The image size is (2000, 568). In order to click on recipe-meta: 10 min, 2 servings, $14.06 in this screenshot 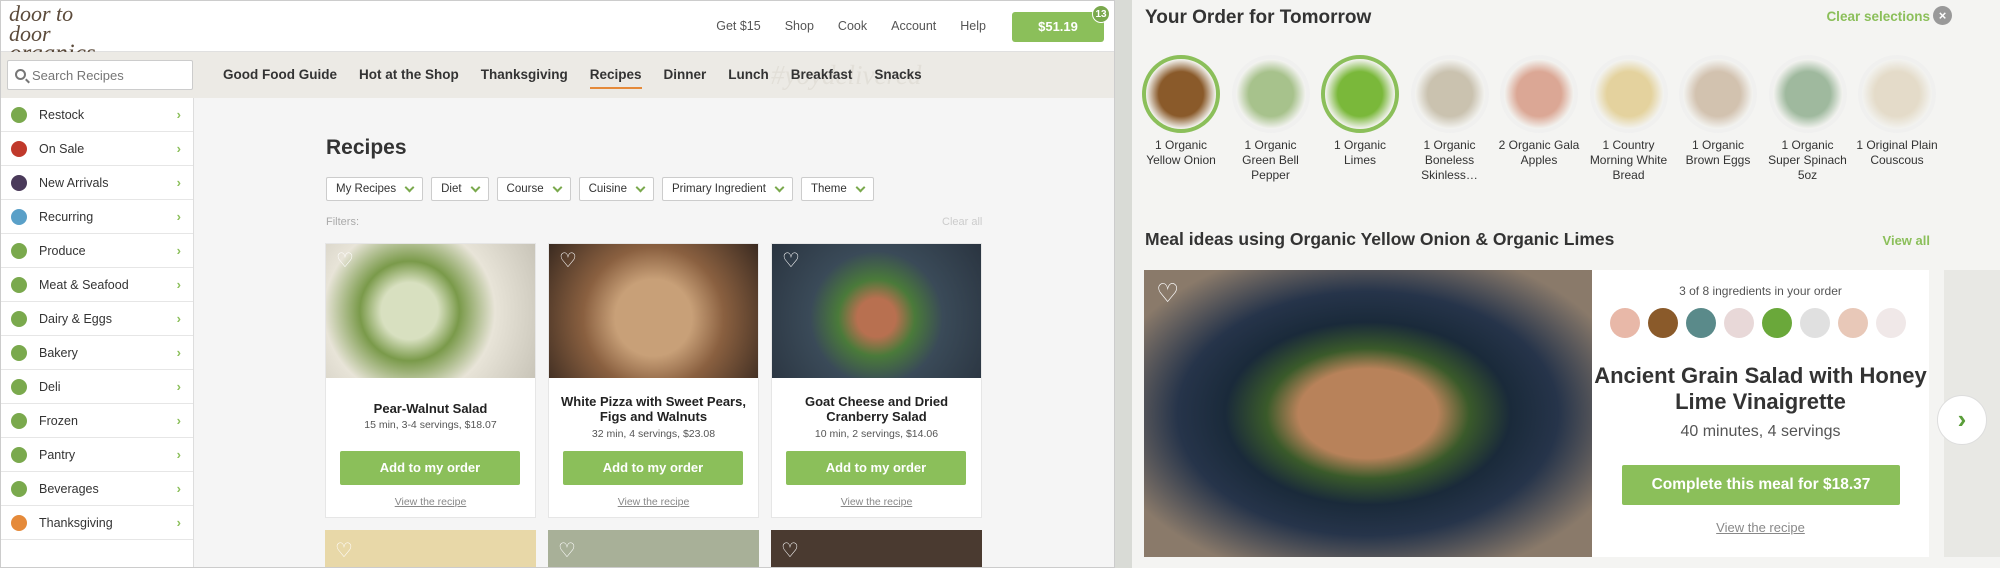, I will do `click(876, 434)`.